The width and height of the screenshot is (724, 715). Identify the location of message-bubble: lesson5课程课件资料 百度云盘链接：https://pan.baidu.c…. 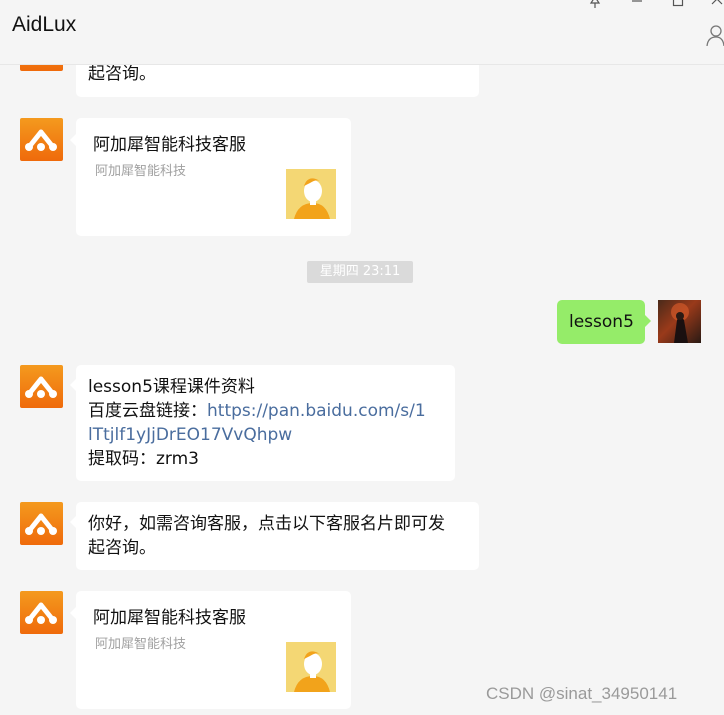
(262, 423).